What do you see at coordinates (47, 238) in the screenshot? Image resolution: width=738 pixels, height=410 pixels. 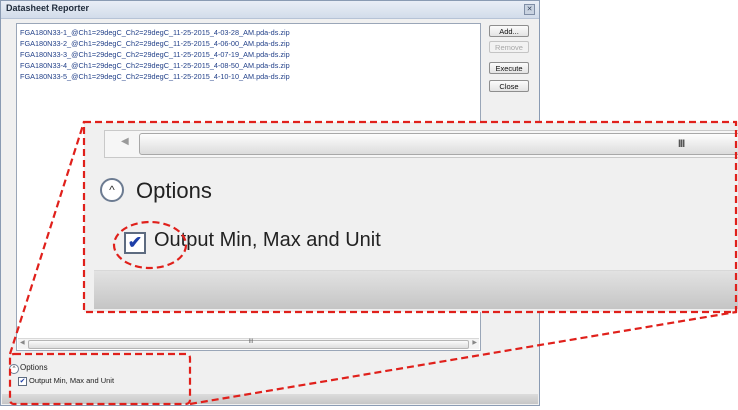 I see `callout-line-top` at bounding box center [47, 238].